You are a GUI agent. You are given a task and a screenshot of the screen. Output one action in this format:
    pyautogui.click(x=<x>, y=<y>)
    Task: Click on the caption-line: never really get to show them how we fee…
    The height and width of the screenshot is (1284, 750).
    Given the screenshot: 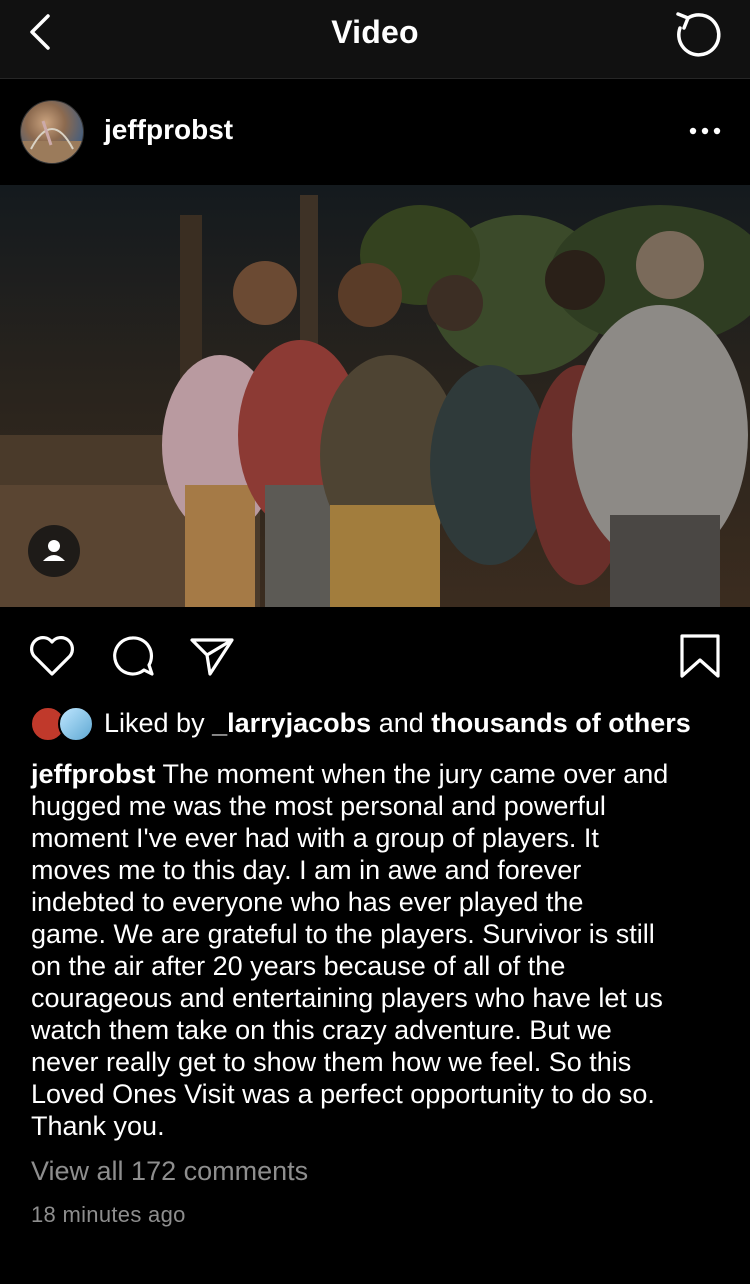 What is the action you would take?
    pyautogui.click(x=331, y=1062)
    